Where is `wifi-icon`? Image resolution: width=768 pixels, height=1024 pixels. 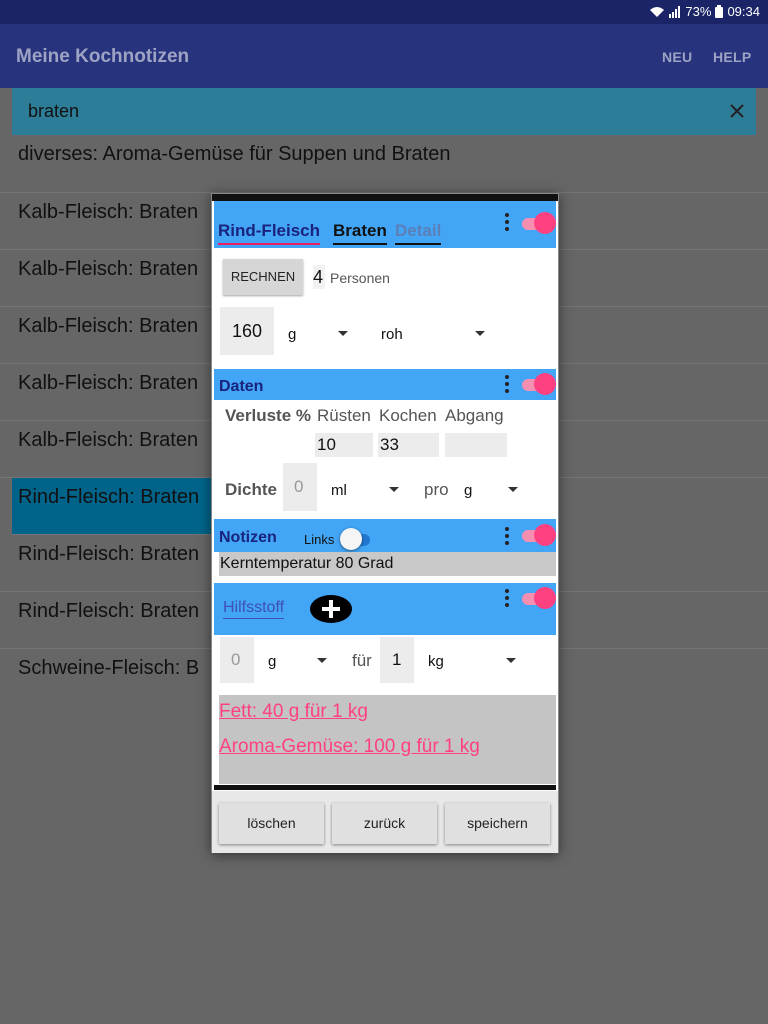
wifi-icon is located at coordinates (657, 11).